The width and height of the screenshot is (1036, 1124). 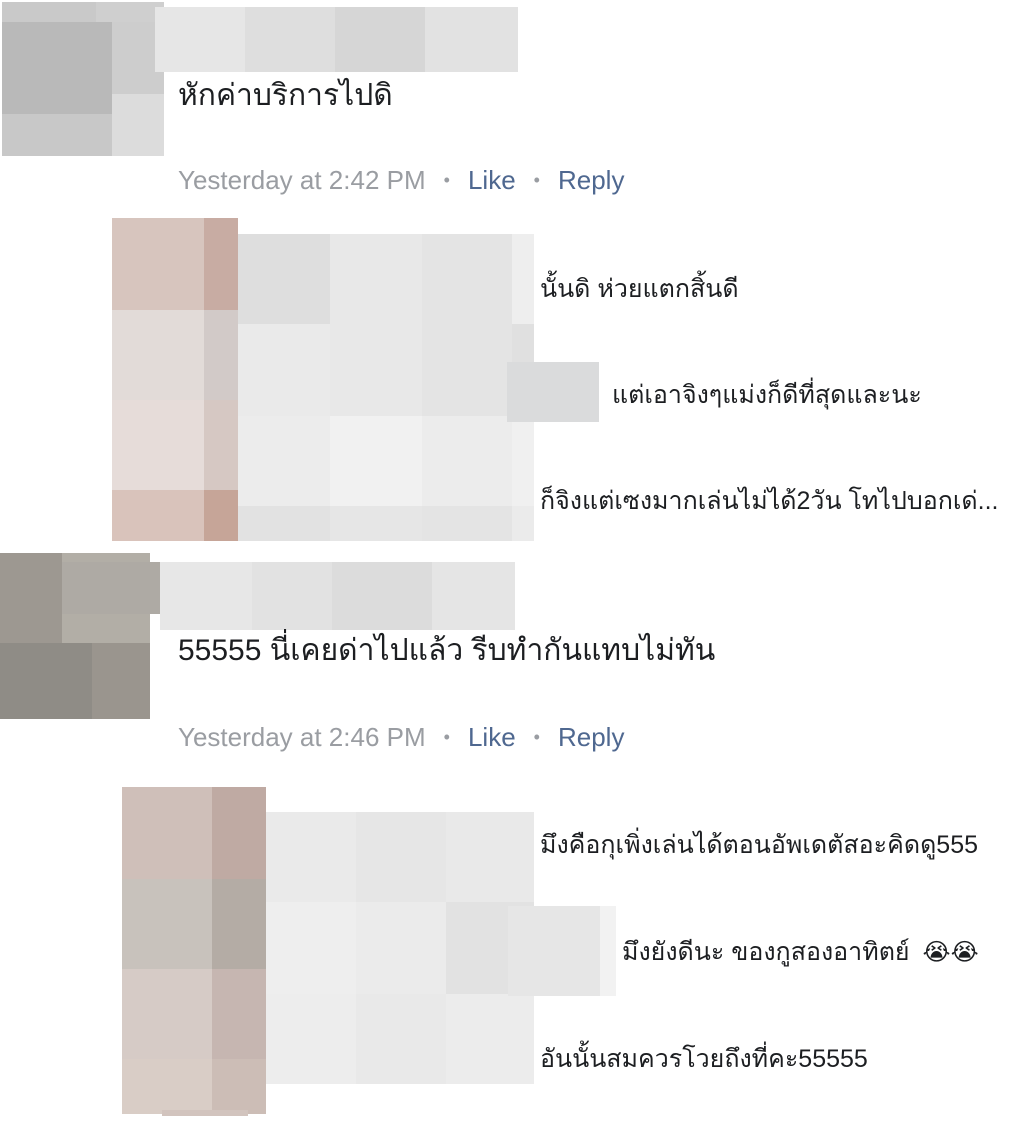 I want to click on comment-meta: Yesterday at 2:46 PM • Like • Reply, so click(x=401, y=737).